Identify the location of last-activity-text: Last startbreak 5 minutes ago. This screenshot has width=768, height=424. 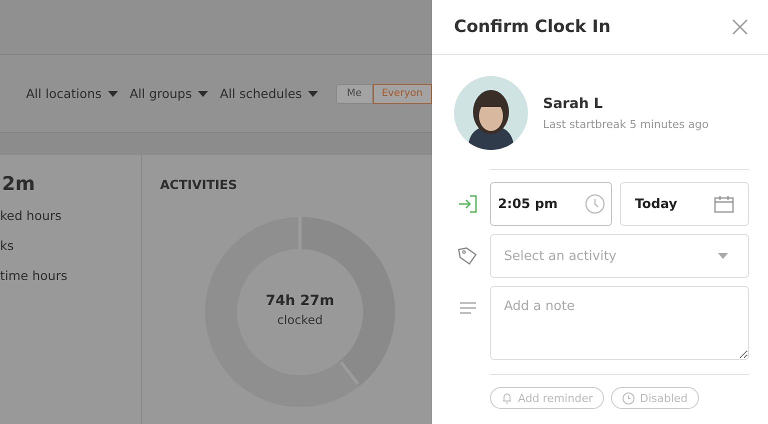
(626, 124).